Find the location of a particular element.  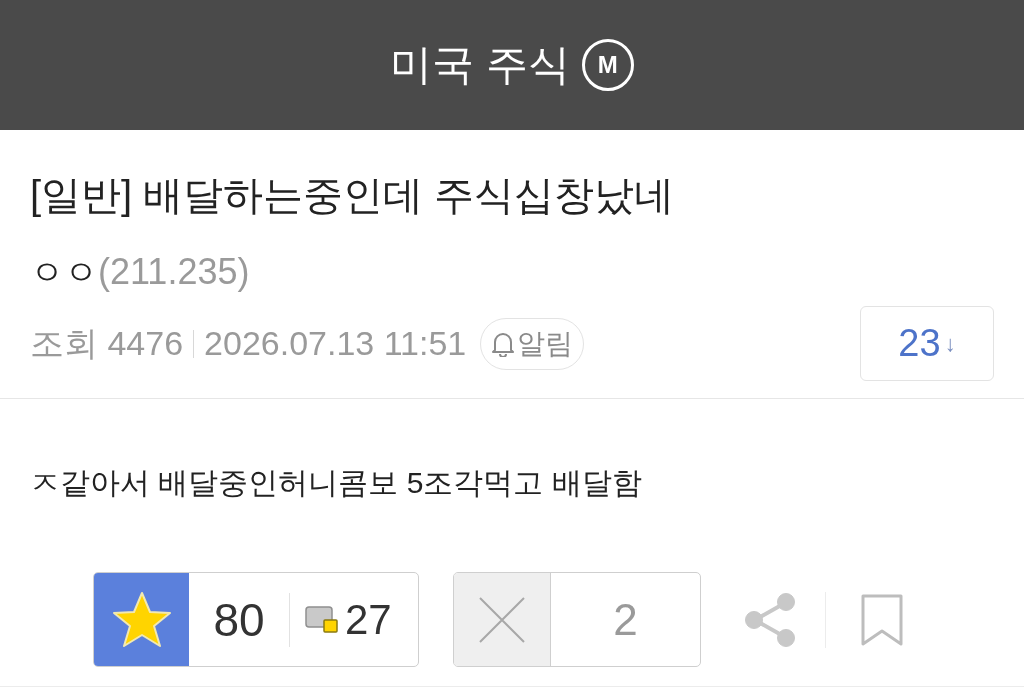

author-name: ㅇㅇ is located at coordinates (64, 272).